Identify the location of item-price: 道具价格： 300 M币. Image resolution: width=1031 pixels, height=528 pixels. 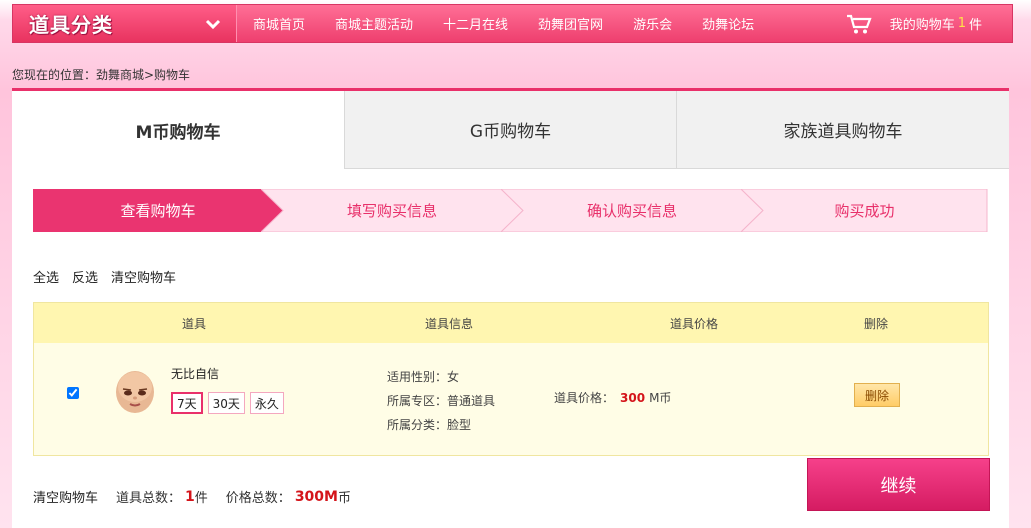
(612, 397).